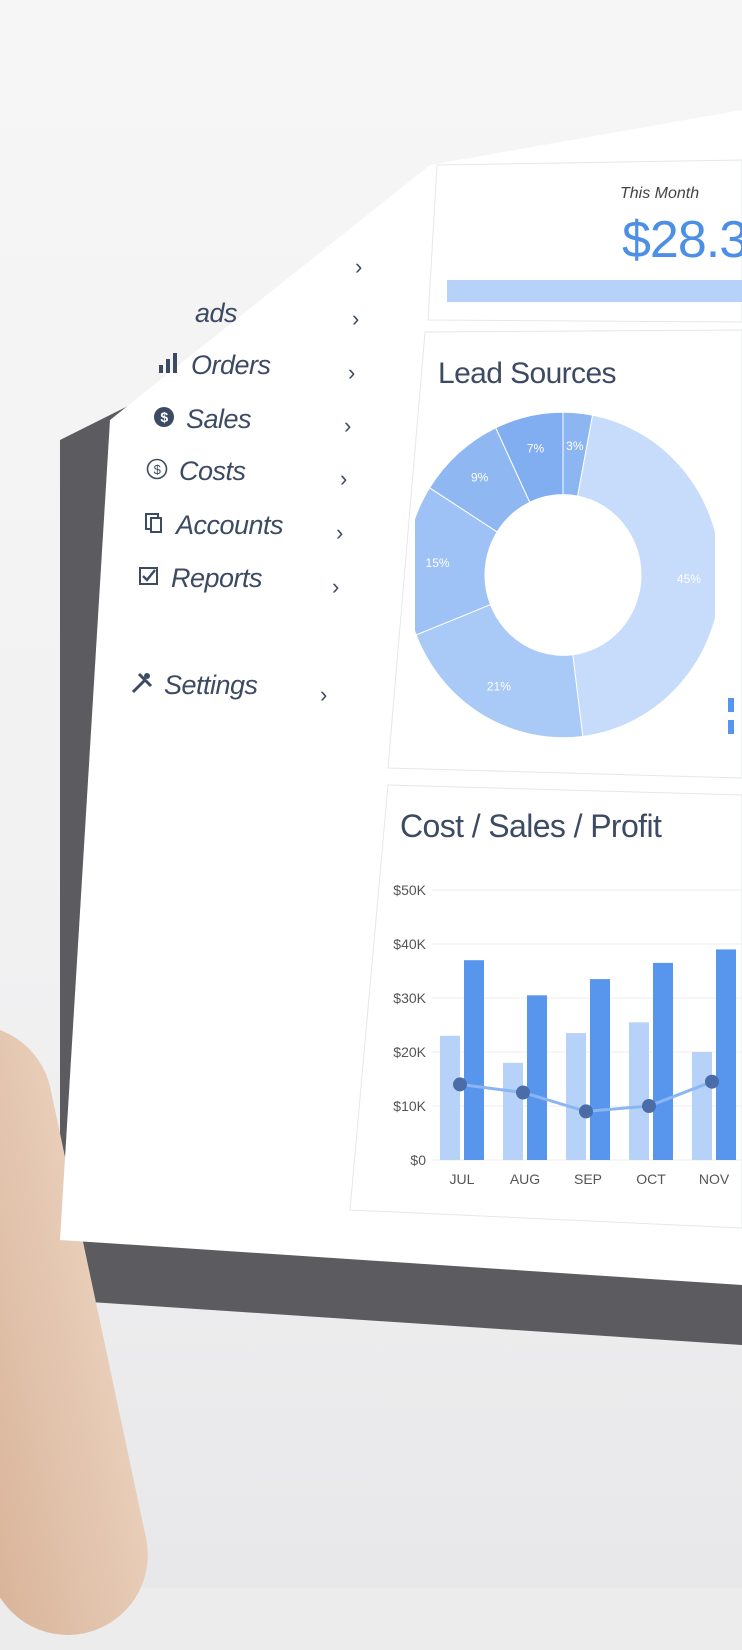 This screenshot has height=1650, width=742. What do you see at coordinates (418, 1160) in the screenshot?
I see `y-tick-label: $0` at bounding box center [418, 1160].